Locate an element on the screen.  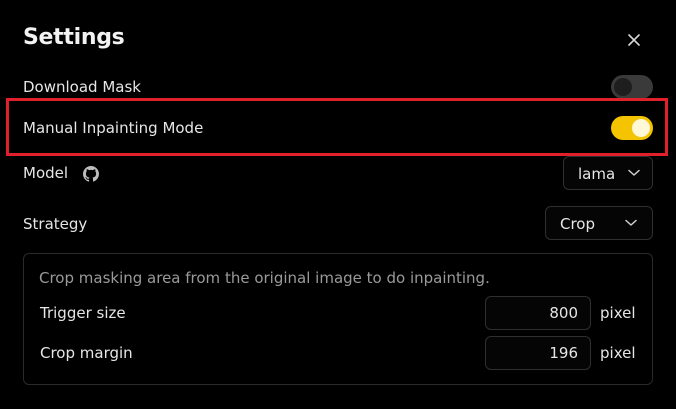
dialog-title: Settings is located at coordinates (74, 37).